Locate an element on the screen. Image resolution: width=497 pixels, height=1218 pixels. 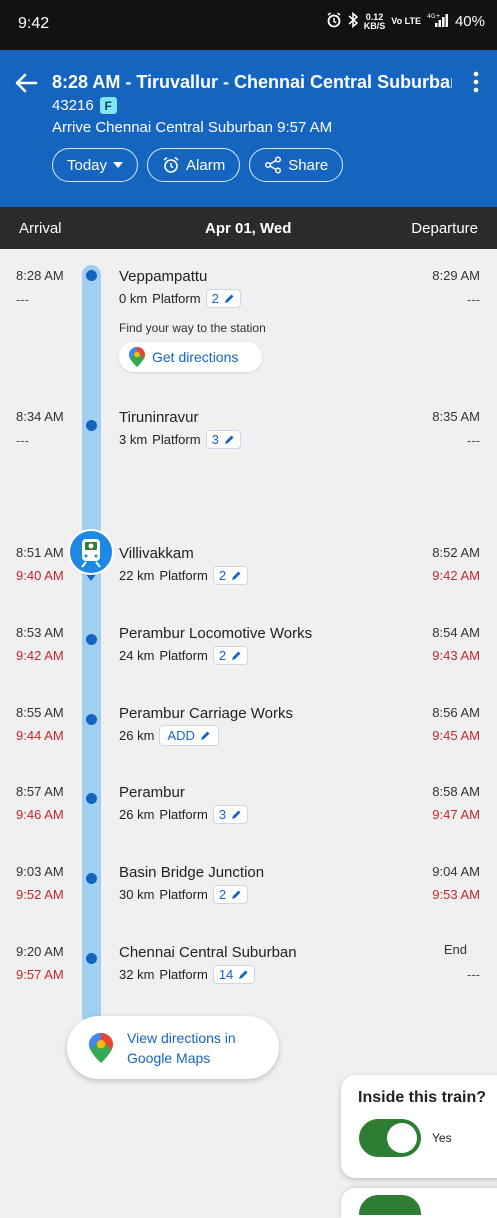
station-distance: 22 km is located at coordinates (137, 575).